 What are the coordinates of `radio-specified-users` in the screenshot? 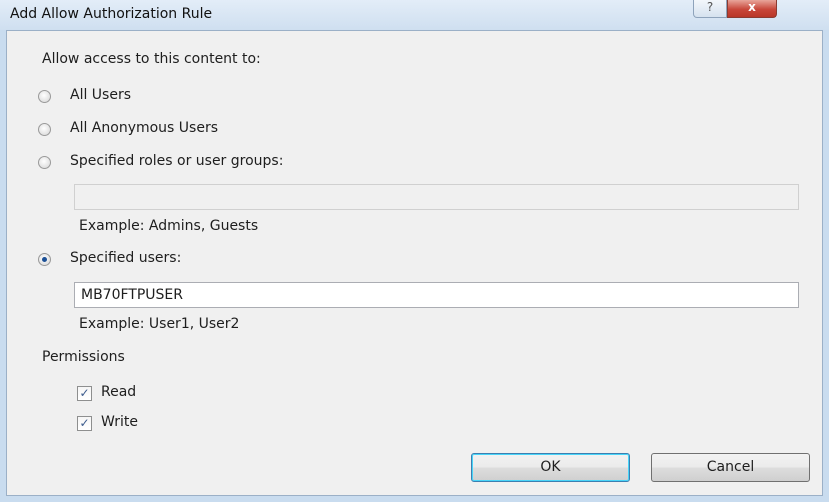 It's located at (44, 259).